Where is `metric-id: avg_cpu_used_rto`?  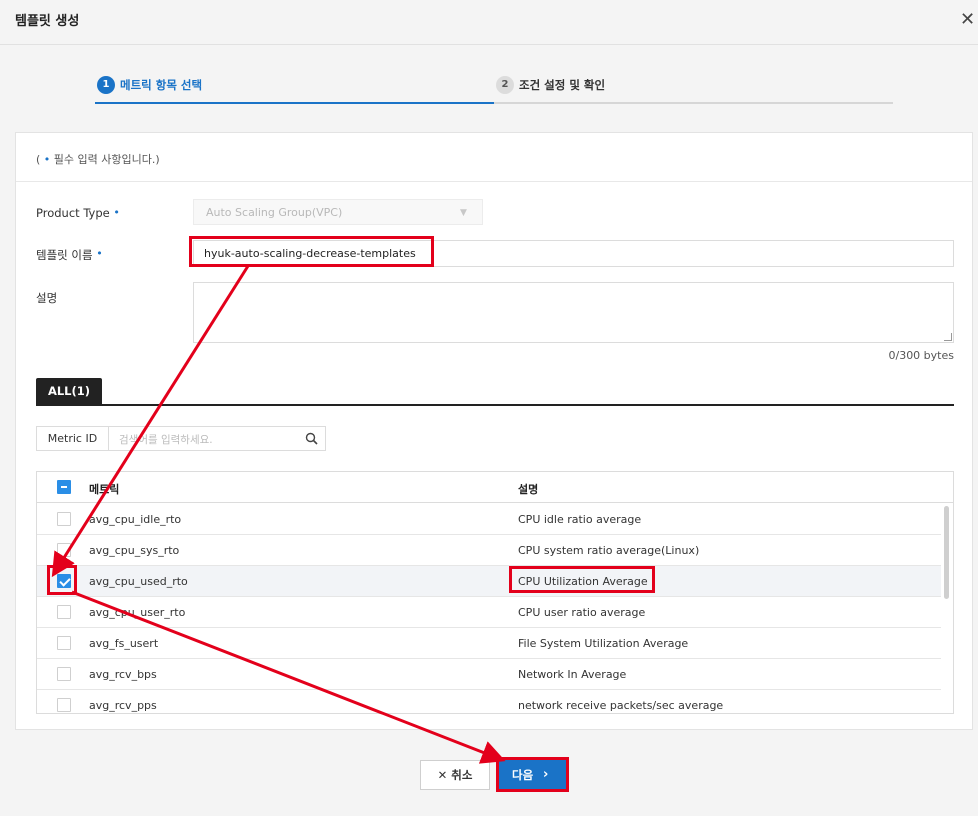
metric-id: avg_cpu_used_rto is located at coordinates (138, 581).